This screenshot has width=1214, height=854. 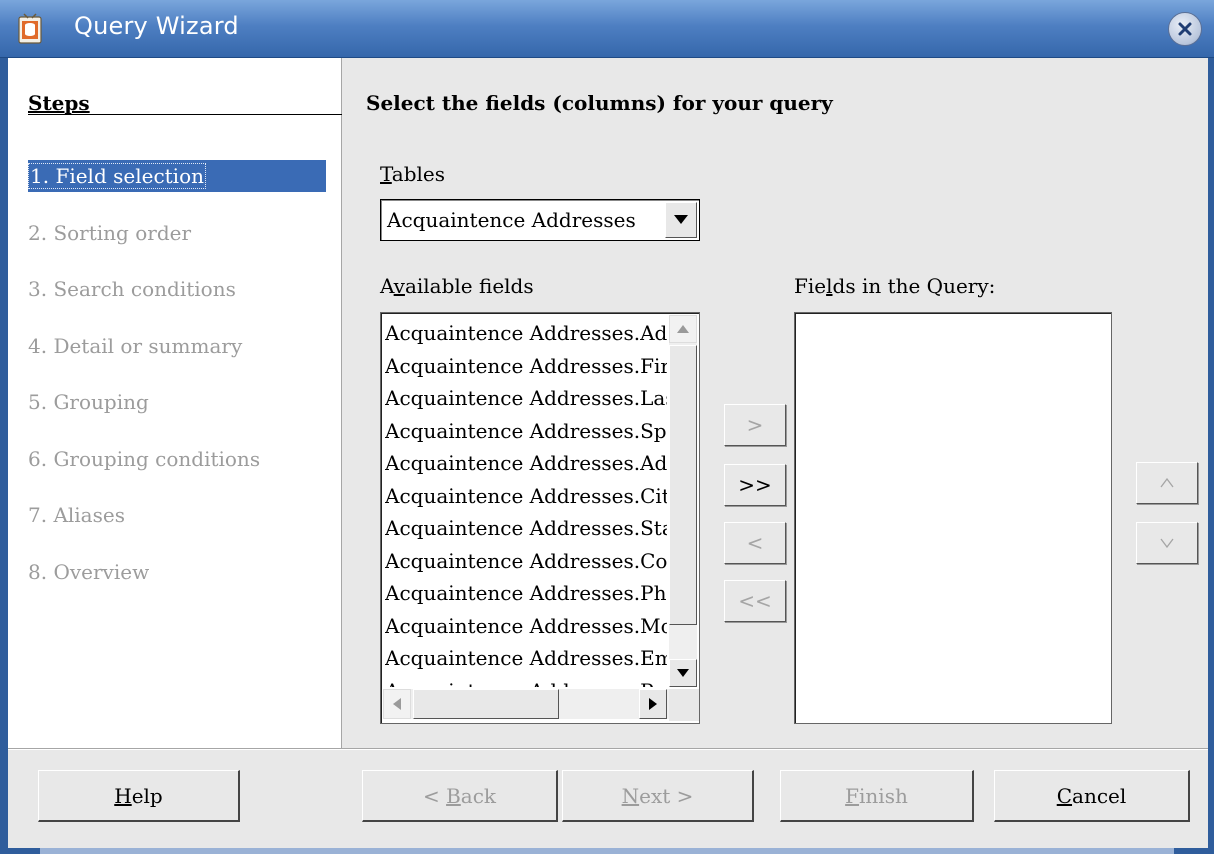 I want to click on step-grouping-conditions: 6. Grouping conditions, so click(x=177, y=459).